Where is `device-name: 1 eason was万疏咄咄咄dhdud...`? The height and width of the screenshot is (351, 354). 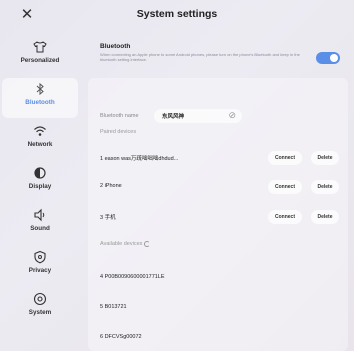
device-name: 1 eason was万疏咄咄咄dhdud... is located at coordinates (139, 159).